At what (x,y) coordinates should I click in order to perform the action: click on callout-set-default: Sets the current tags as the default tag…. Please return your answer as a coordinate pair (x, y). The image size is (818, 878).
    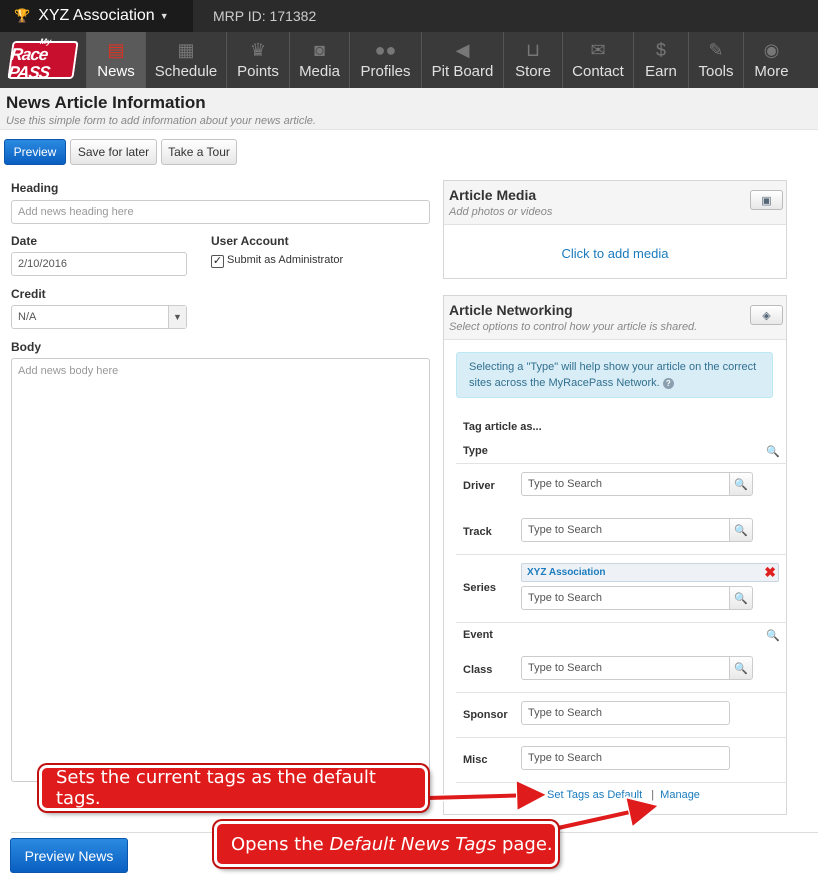
    Looking at the image, I should click on (233, 788).